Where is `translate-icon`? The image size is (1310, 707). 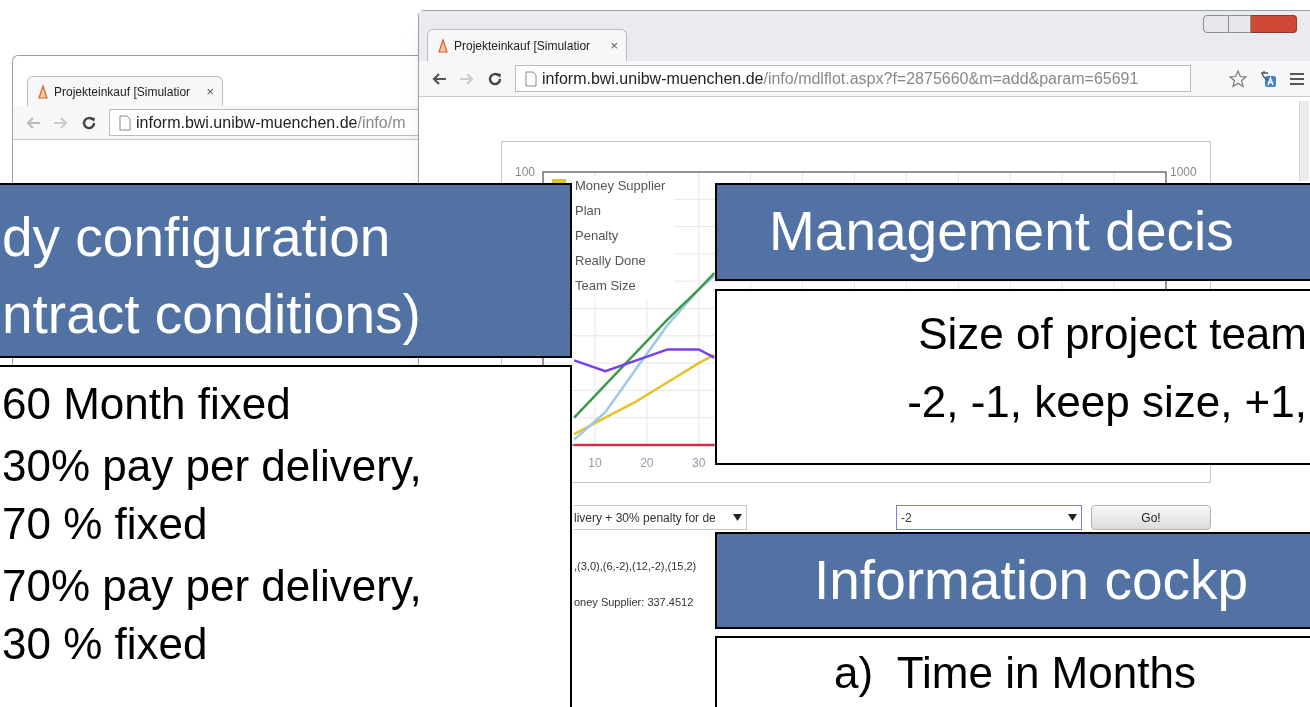 translate-icon is located at coordinates (1268, 78).